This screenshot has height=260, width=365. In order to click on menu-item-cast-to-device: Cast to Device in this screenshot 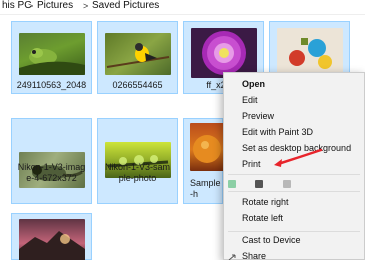, I will do `click(294, 240)`.